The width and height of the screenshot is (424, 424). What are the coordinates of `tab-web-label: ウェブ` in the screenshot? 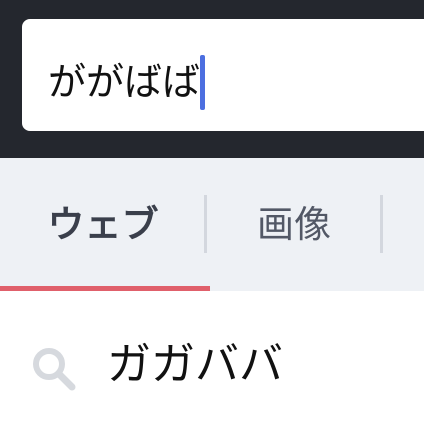 It's located at (103, 224).